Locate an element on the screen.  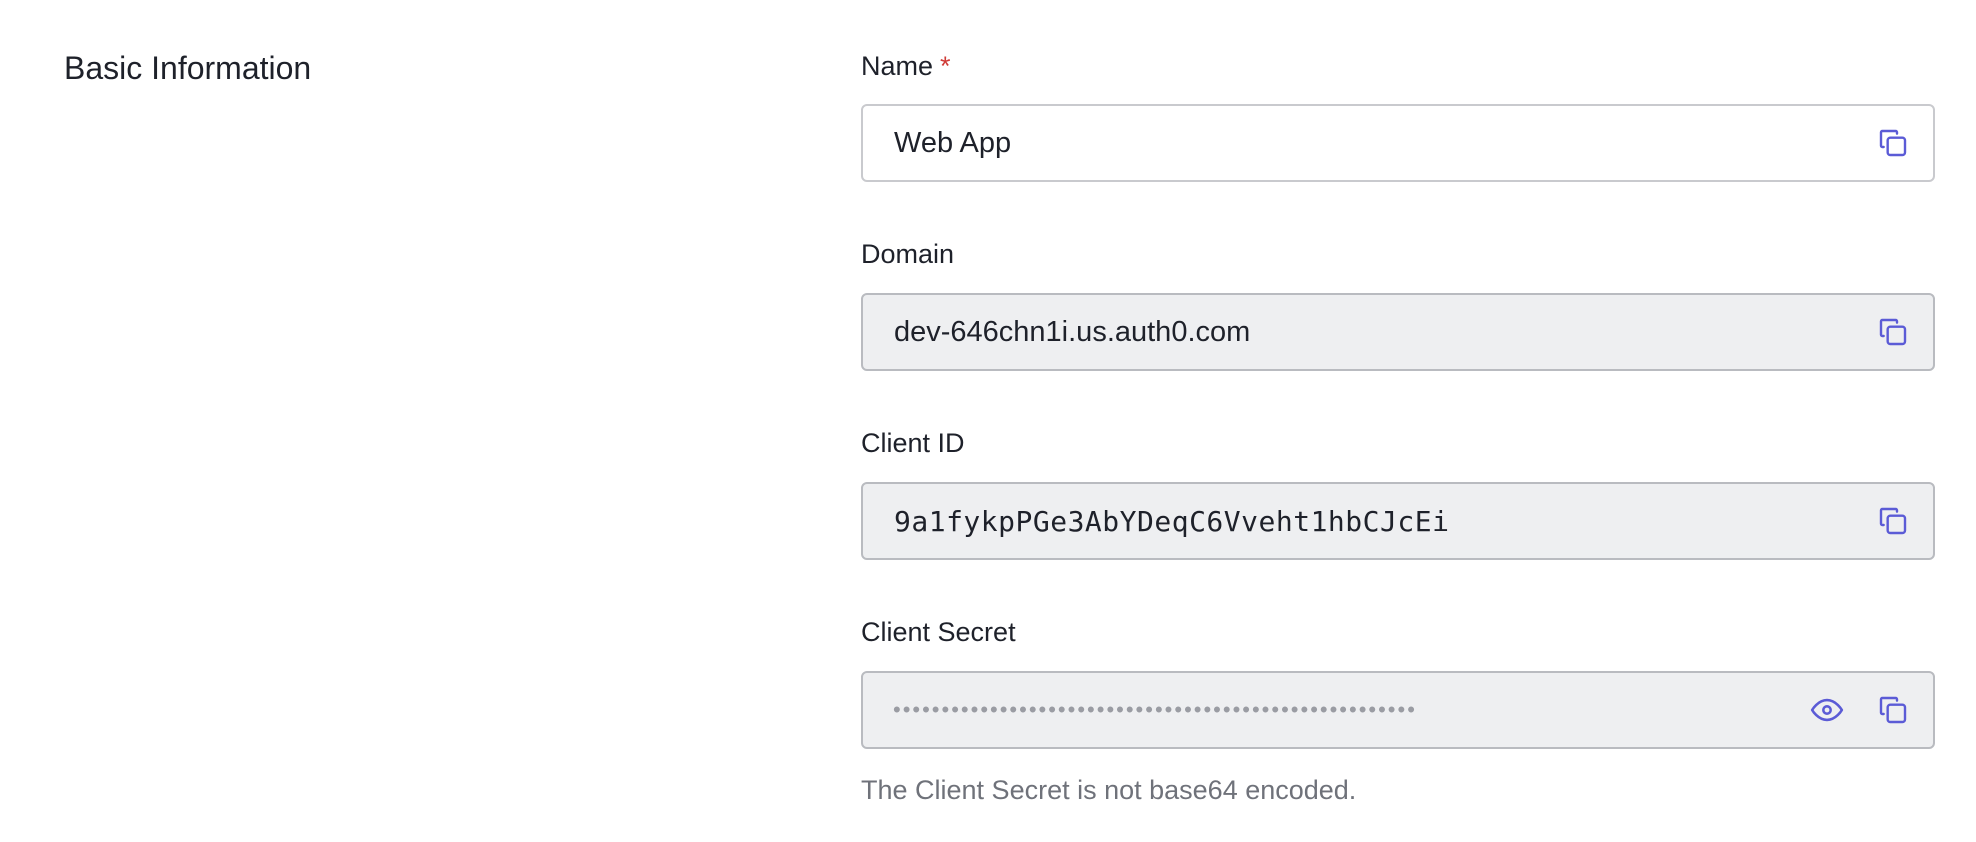
client-id-value: 9a1fykpPGe3AbYDeqC6Vveht1hbCJcEi is located at coordinates (1368, 521).